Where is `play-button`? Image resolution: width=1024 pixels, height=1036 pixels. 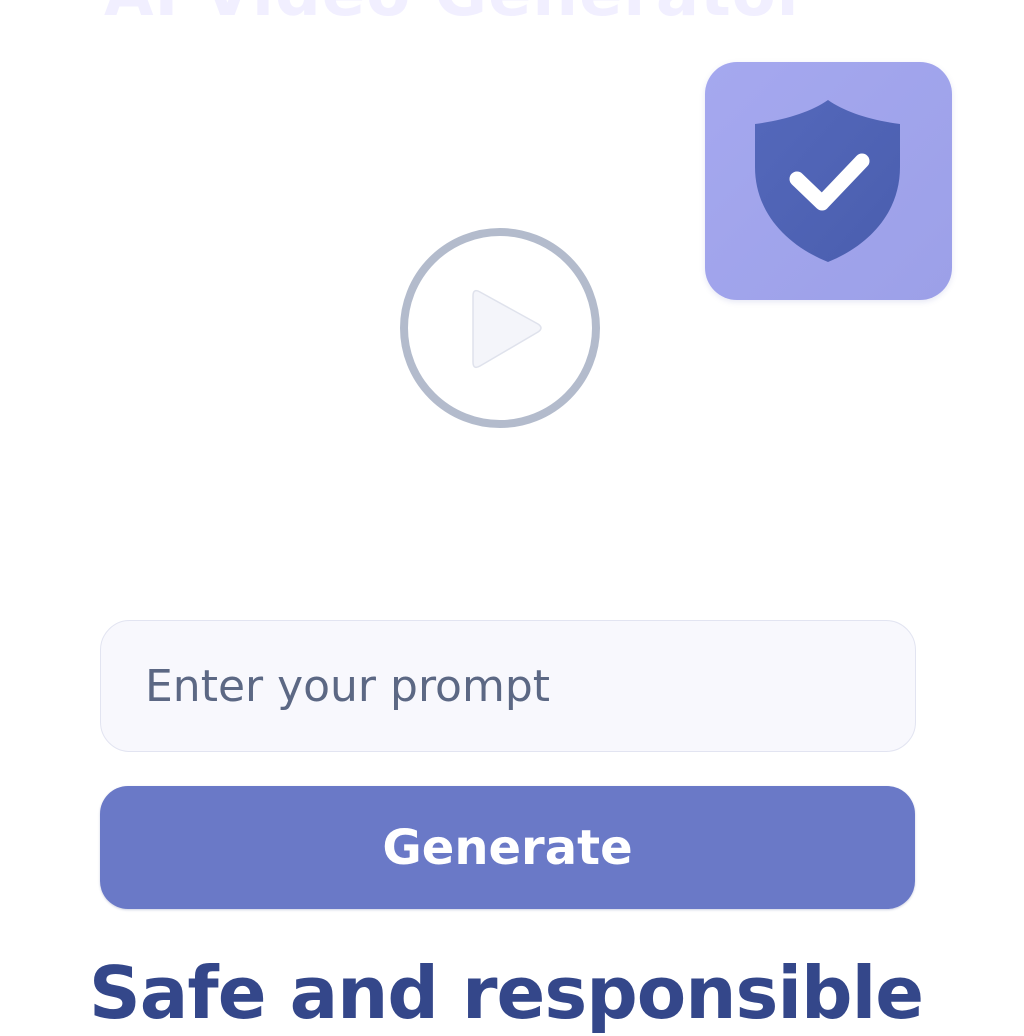
play-button is located at coordinates (500, 328).